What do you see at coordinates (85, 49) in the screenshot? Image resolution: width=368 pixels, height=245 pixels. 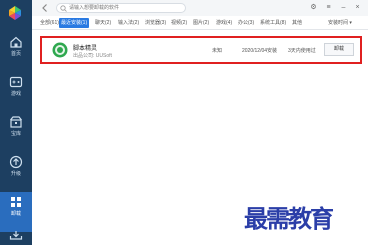 I see `app-name: 脚本精灵` at bounding box center [85, 49].